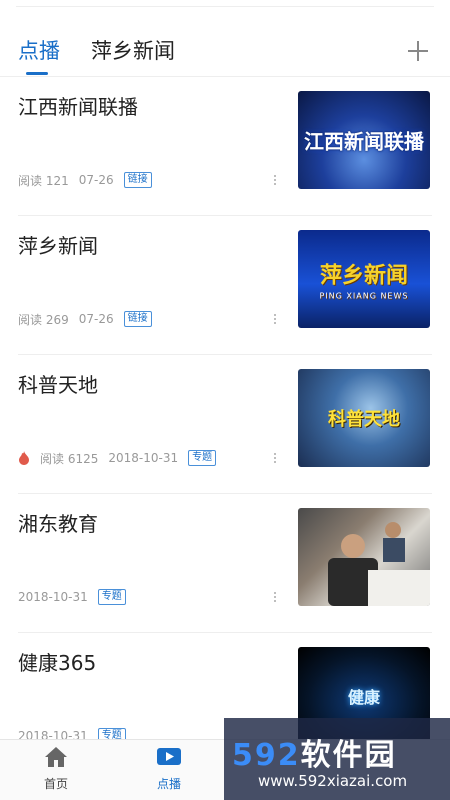 This screenshot has height=800, width=450. I want to click on nav-home: 首页, so click(56, 769).